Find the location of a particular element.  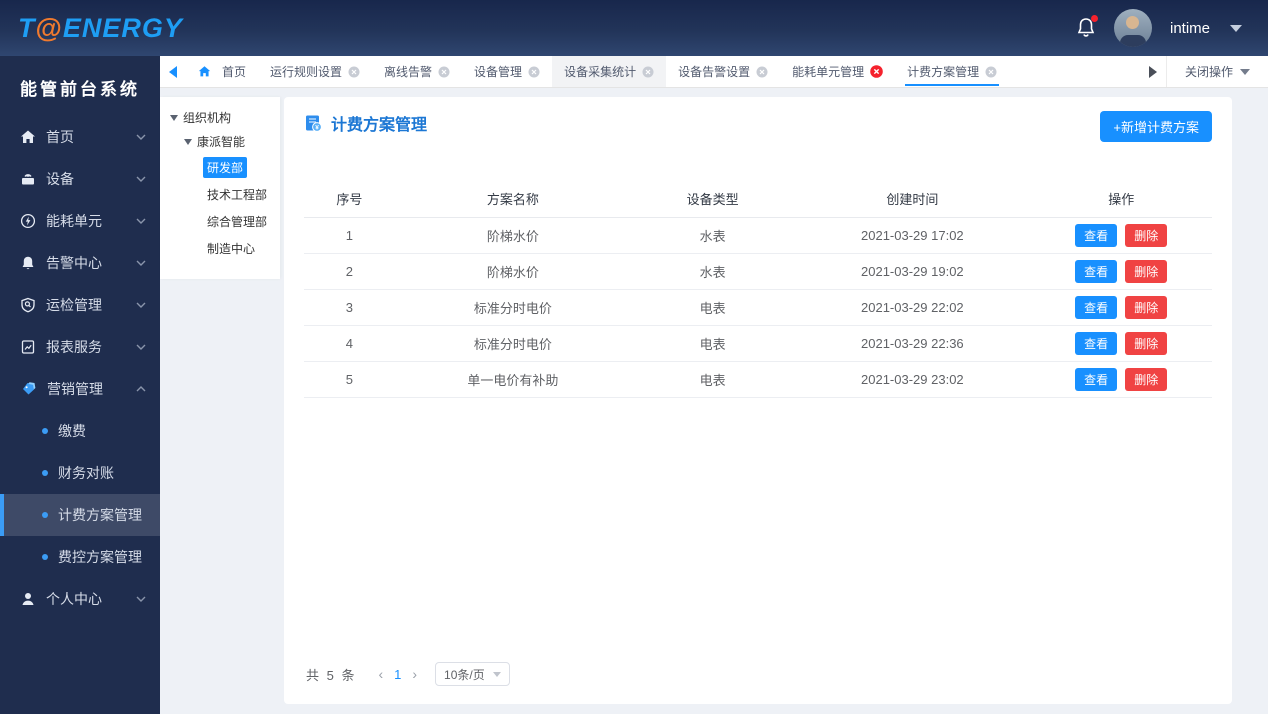

cell-created-time: 2021-03-29 17:02 is located at coordinates (912, 235).